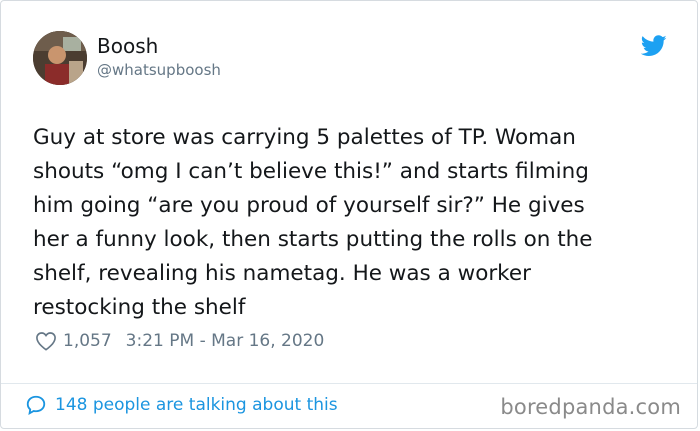 The image size is (700, 431). I want to click on user-info: Boosh @whatsupboosh, so click(159, 56).